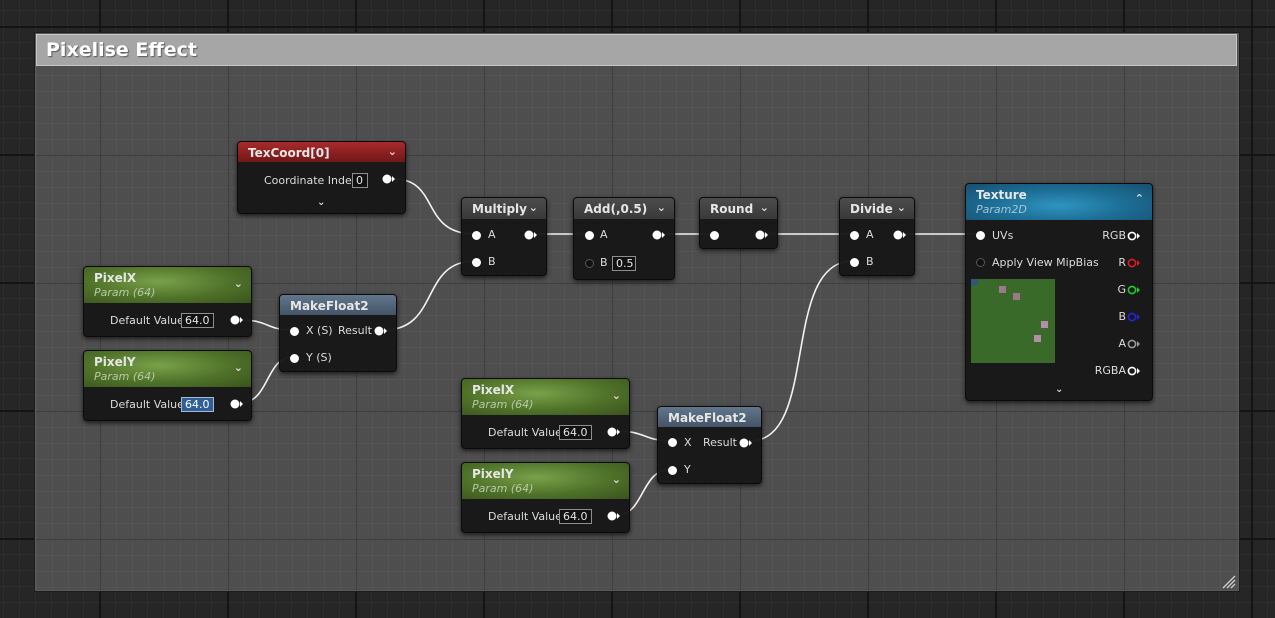 This screenshot has width=1275, height=618. I want to click on node-header: Round ⌄, so click(738, 208).